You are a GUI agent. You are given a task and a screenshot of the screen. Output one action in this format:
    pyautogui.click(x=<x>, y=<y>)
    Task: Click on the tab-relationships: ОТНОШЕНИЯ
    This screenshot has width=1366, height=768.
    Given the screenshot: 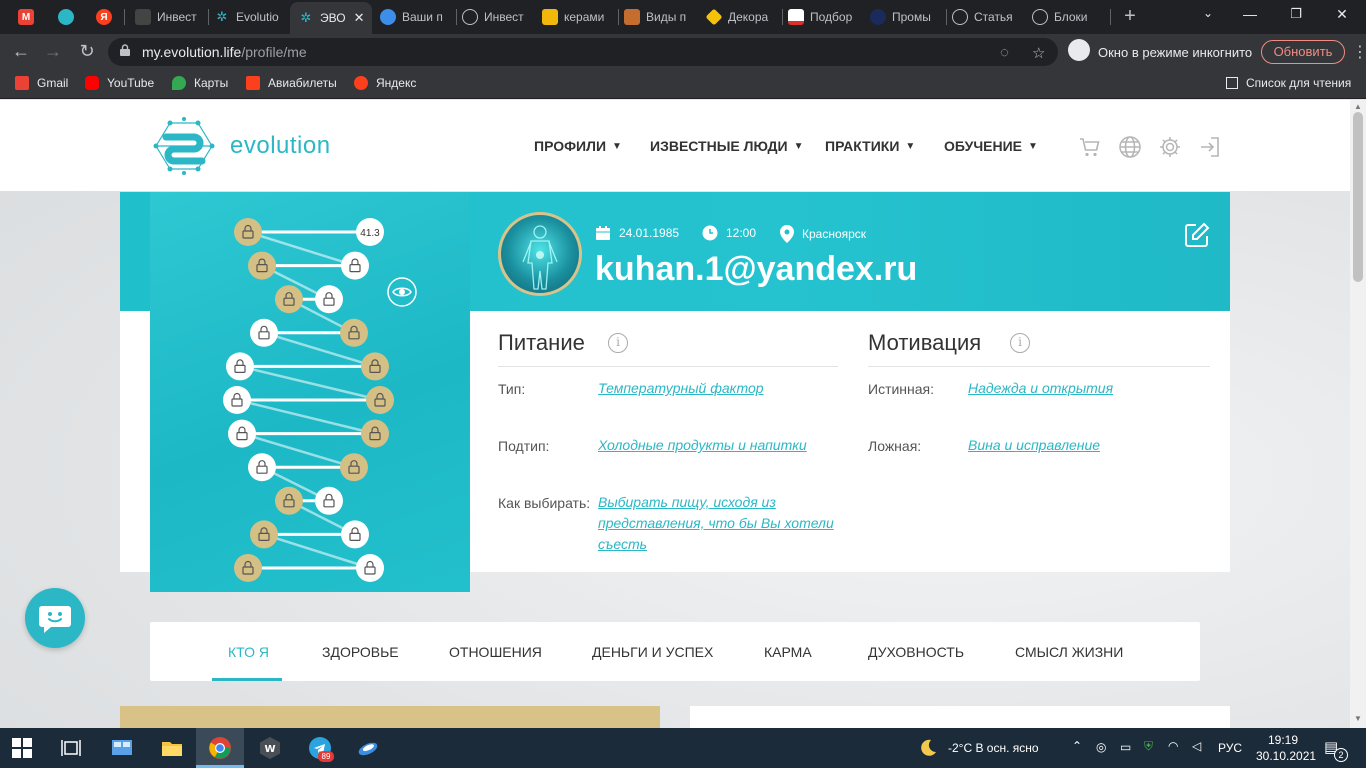 What is the action you would take?
    pyautogui.click(x=495, y=652)
    